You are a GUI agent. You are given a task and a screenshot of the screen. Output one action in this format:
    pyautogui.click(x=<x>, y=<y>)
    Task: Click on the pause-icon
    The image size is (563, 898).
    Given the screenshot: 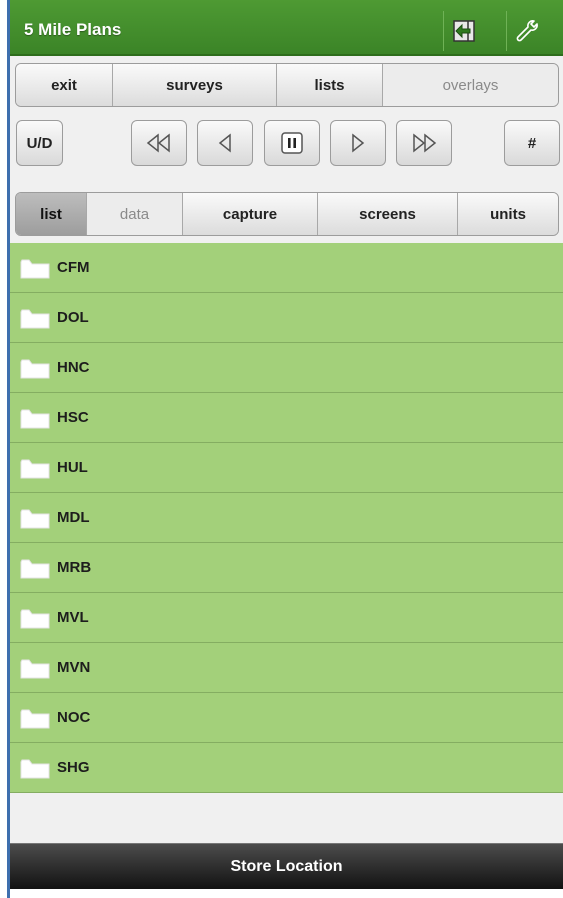 What is the action you would take?
    pyautogui.click(x=292, y=143)
    